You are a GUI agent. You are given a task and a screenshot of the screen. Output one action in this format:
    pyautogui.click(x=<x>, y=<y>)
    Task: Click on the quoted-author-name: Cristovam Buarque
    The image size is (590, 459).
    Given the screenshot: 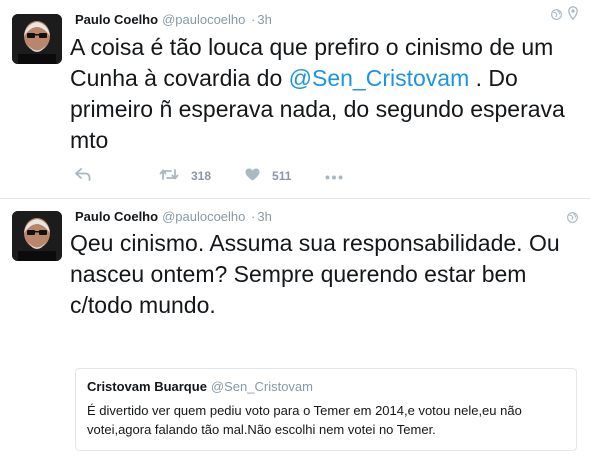 What is the action you would take?
    pyautogui.click(x=147, y=386)
    